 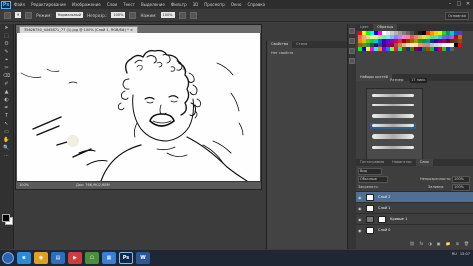 What do you see at coordinates (131, 30) in the screenshot?
I see `tab-close-icon: ×` at bounding box center [131, 30].